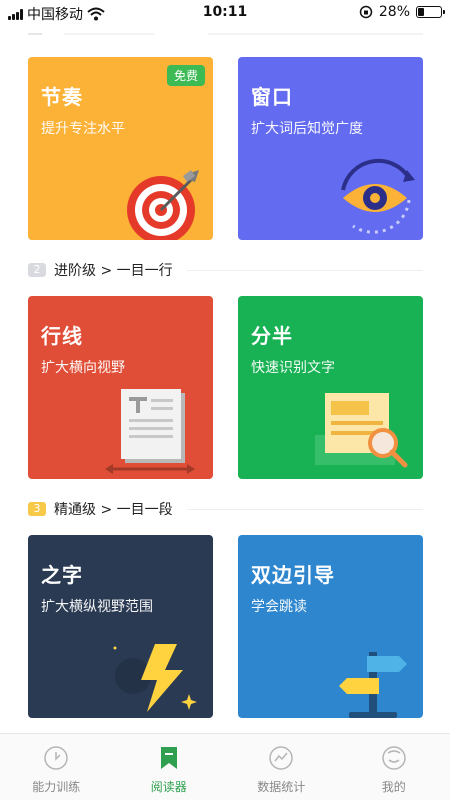 The height and width of the screenshot is (800, 450). Describe the element at coordinates (272, 97) in the screenshot. I see `card-title: 窗口` at that location.